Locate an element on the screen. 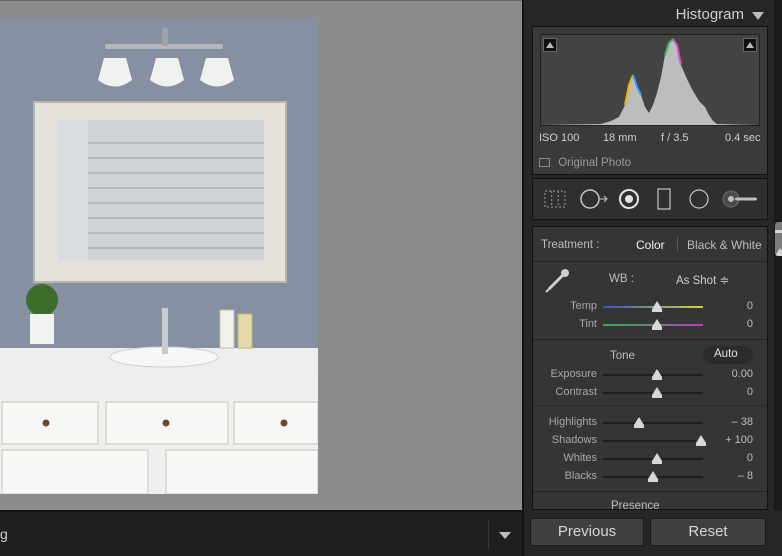 This screenshot has height=556, width=782. filmstrip-label: g is located at coordinates (4, 534).